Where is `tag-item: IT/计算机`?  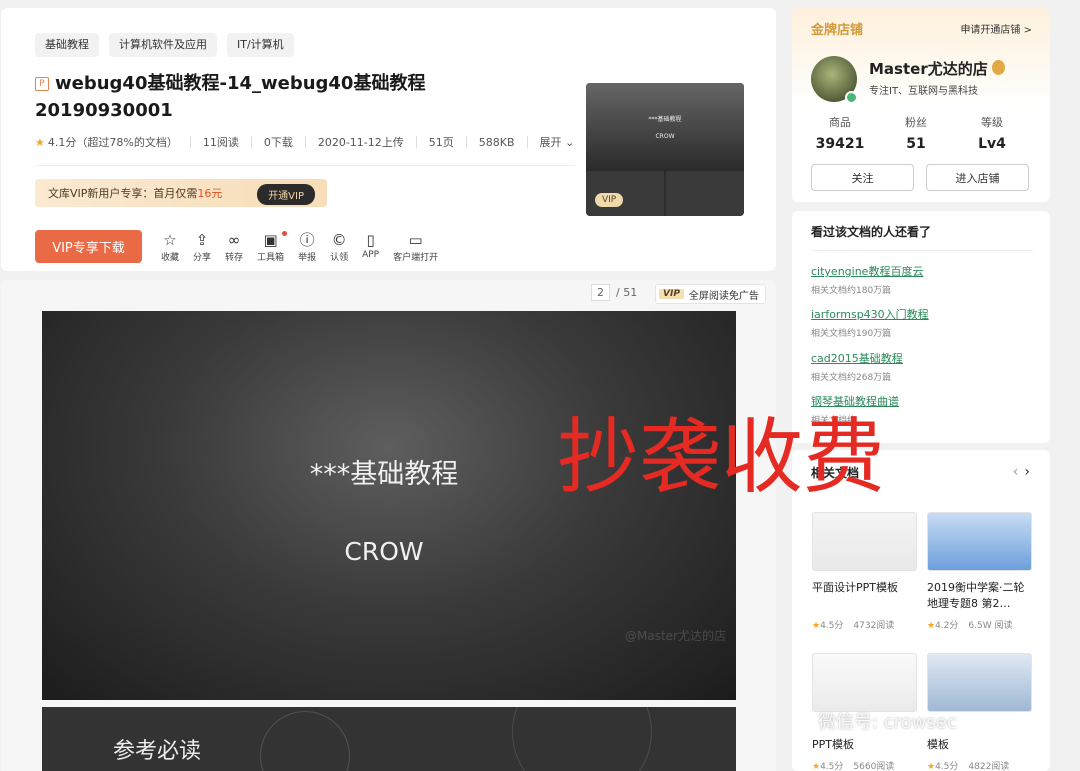
tag-item: IT/计算机 is located at coordinates (260, 45).